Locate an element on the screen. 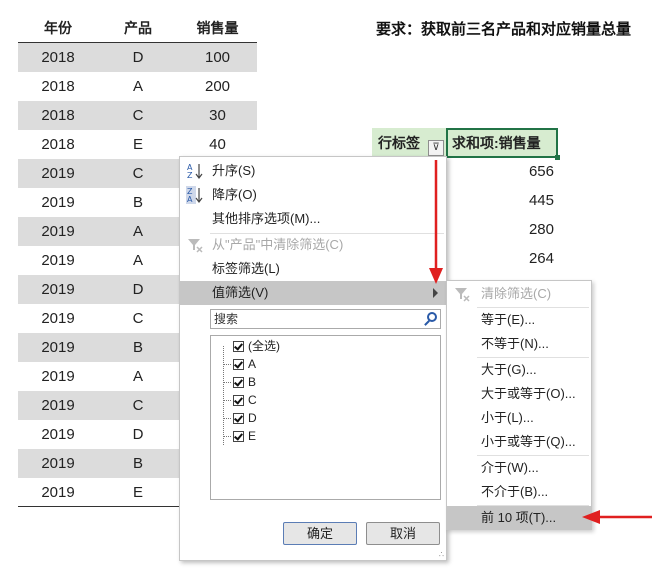 The image size is (655, 574). check-item-label: (全选) is located at coordinates (264, 346).